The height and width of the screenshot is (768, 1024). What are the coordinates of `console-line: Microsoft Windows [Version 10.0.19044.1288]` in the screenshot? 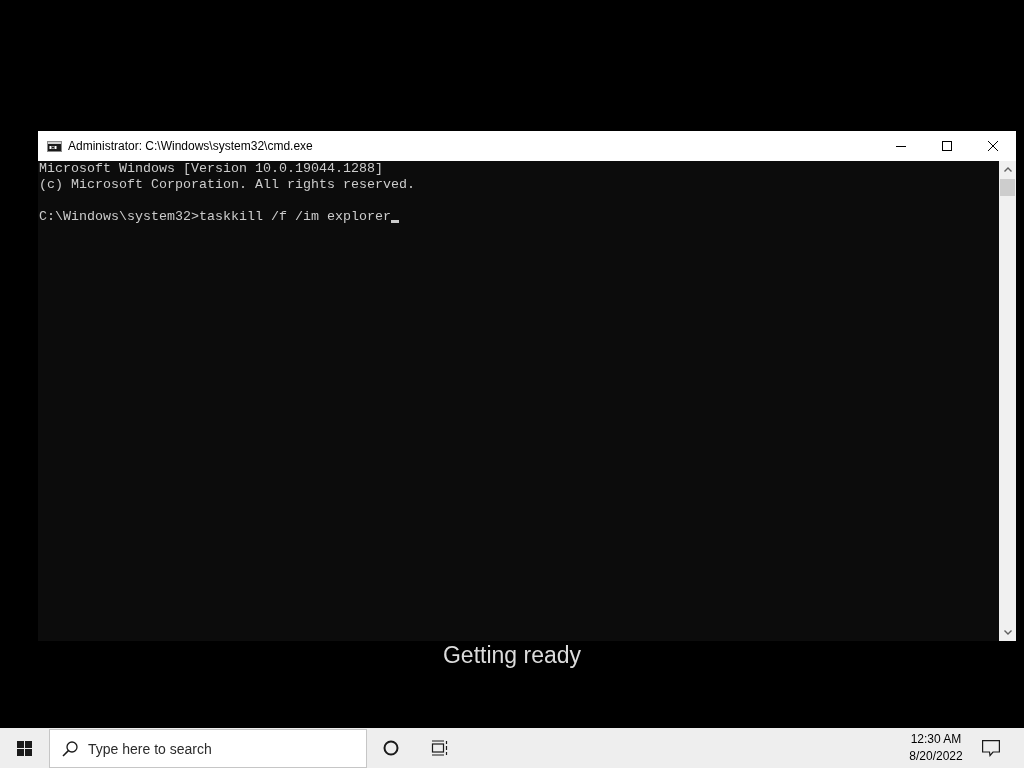 It's located at (211, 169).